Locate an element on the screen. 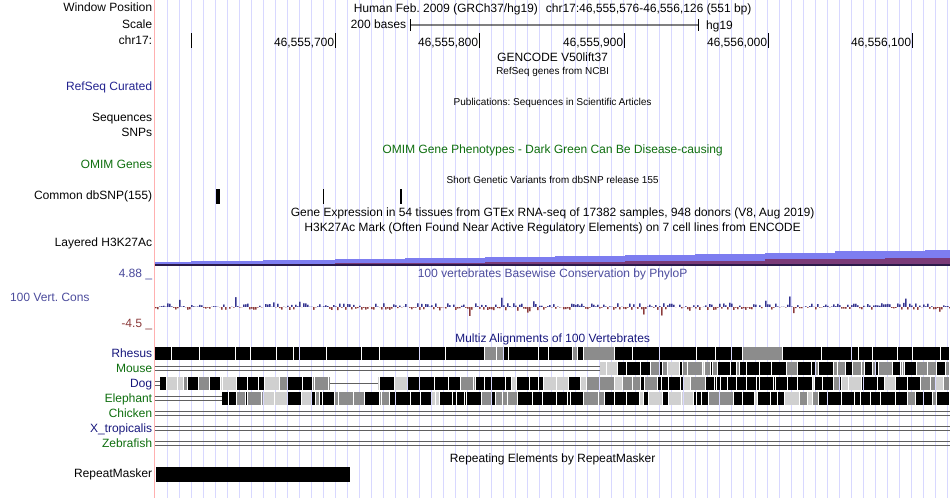 Image resolution: width=950 pixels, height=498 pixels. axis-label: -4.5 _ is located at coordinates (136, 323).